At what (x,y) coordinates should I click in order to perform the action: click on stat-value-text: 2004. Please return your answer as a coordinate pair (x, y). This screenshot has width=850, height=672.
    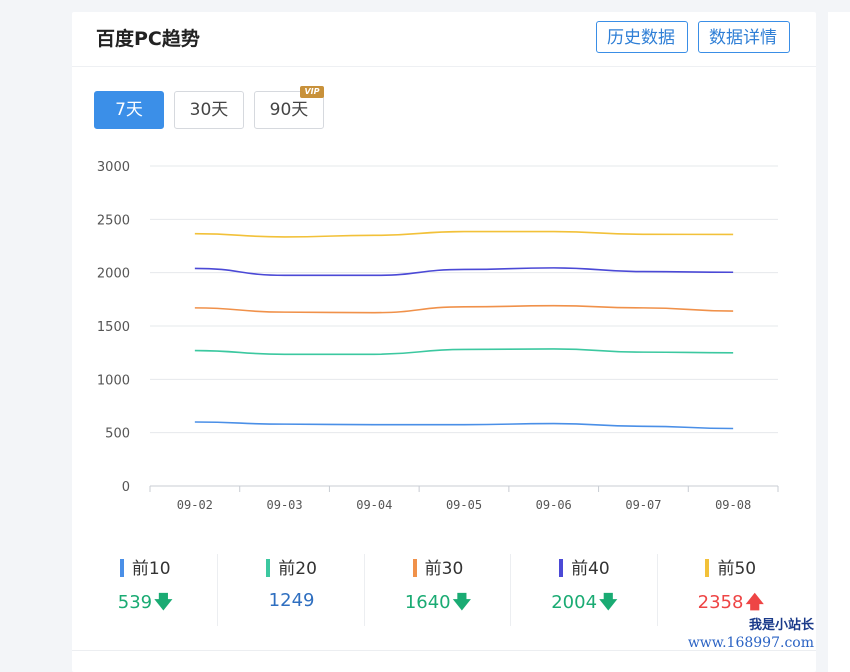
    Looking at the image, I should click on (574, 602).